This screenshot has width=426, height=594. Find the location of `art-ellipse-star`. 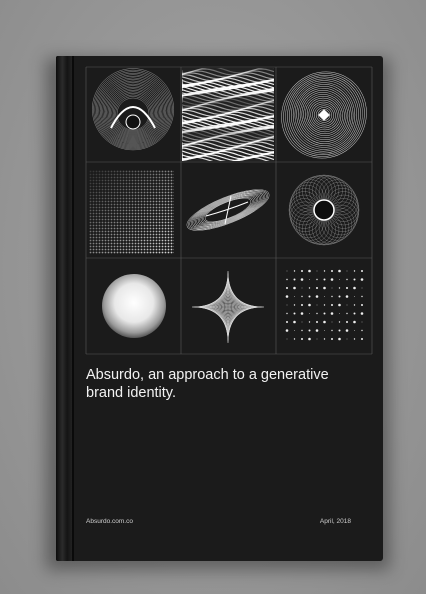

art-ellipse-star is located at coordinates (228, 210).